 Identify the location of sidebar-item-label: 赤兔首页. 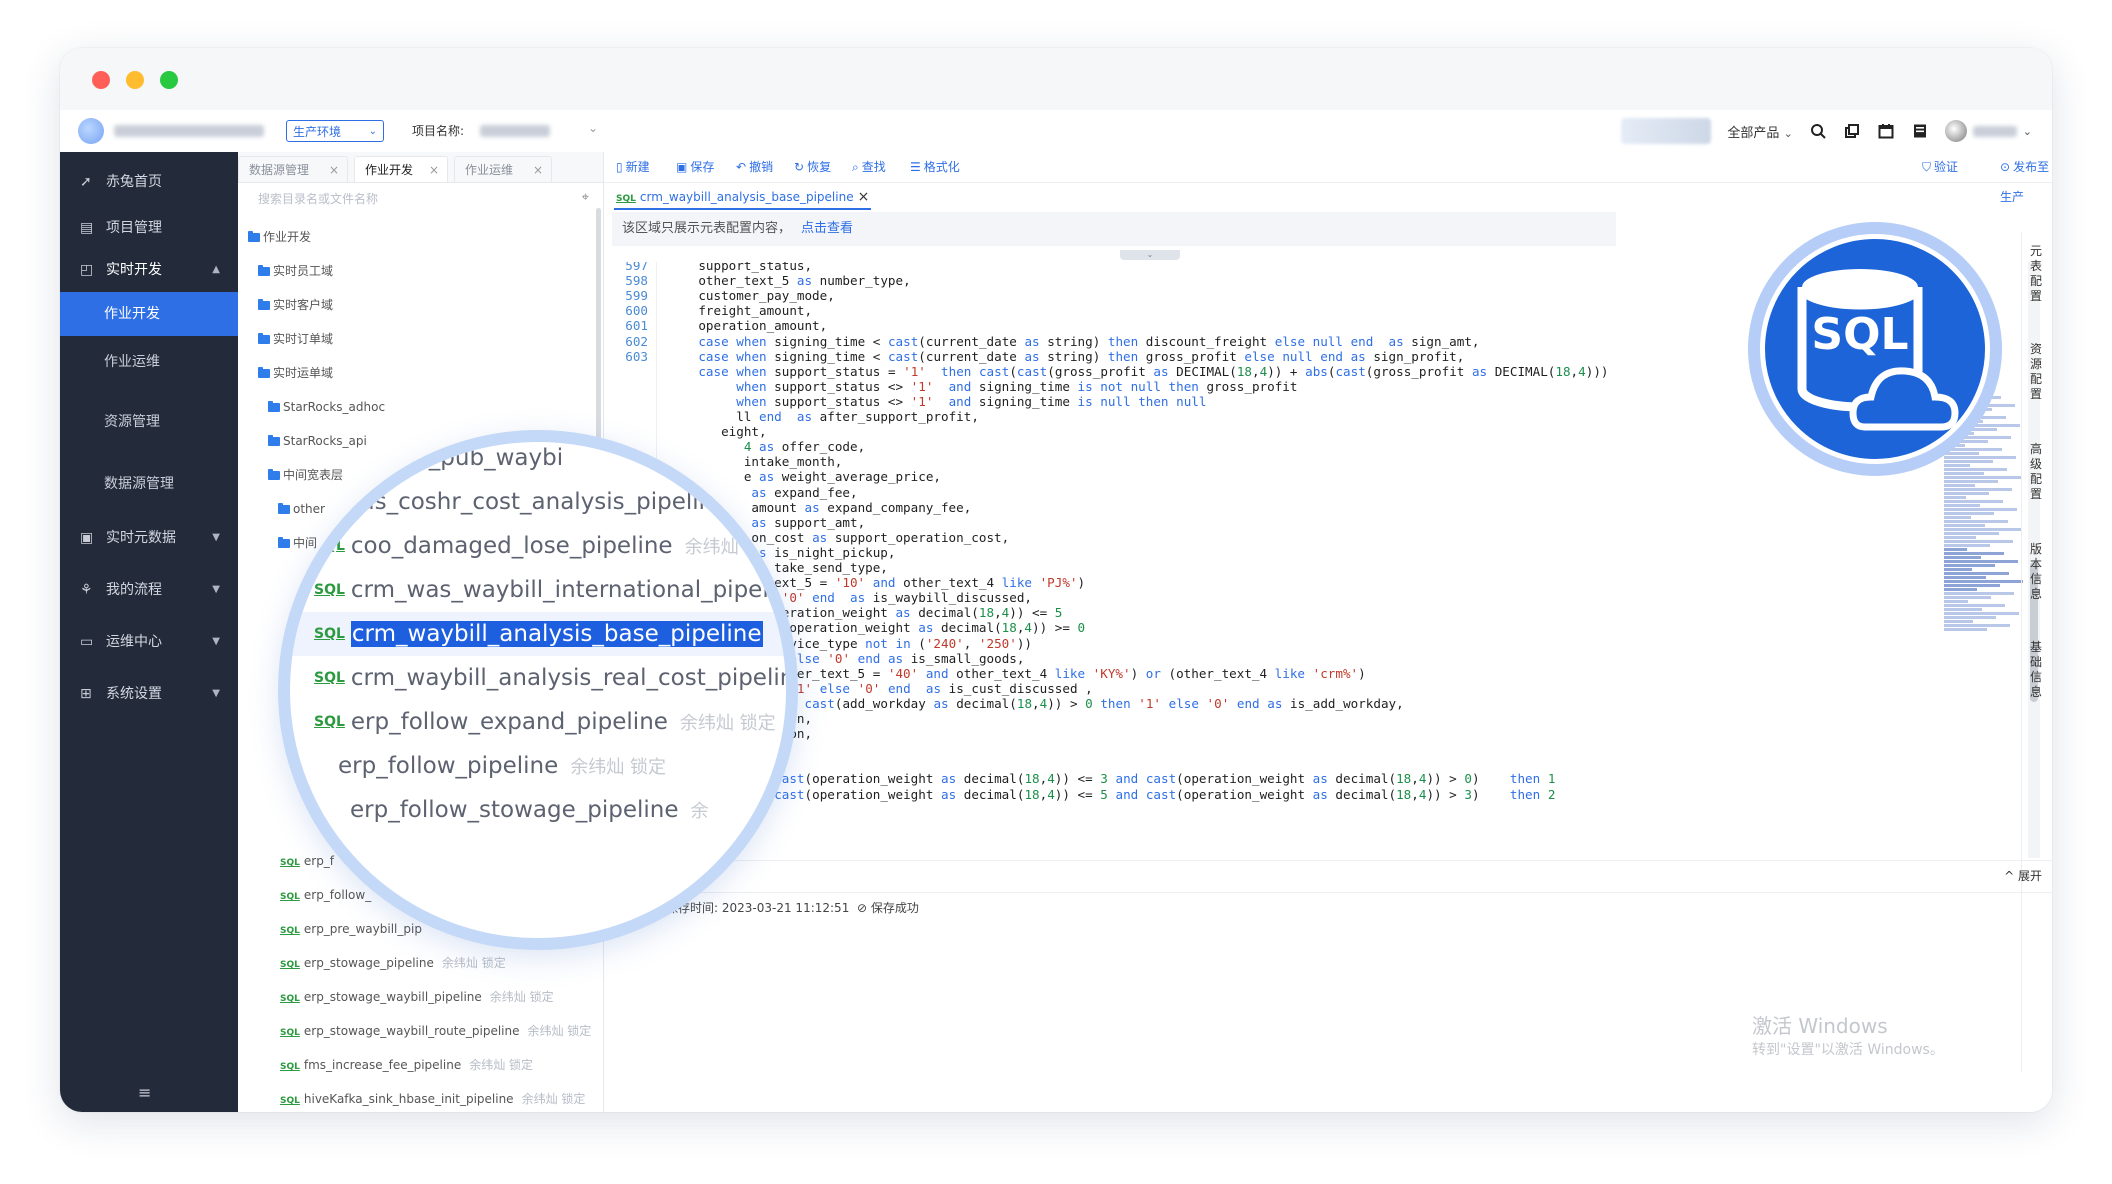
(134, 182).